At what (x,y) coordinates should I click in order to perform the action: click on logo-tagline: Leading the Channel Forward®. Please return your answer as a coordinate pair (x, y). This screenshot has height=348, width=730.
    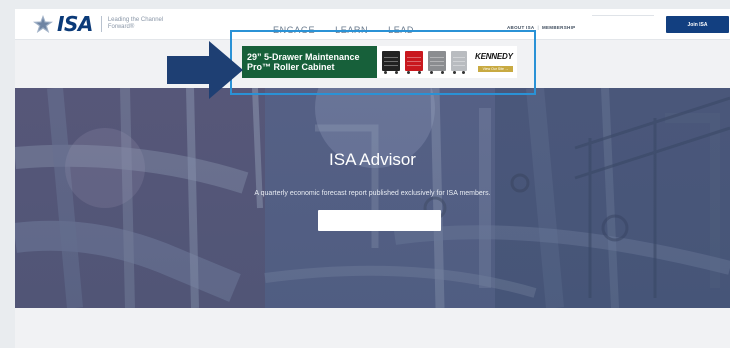
    Looking at the image, I should click on (135, 23).